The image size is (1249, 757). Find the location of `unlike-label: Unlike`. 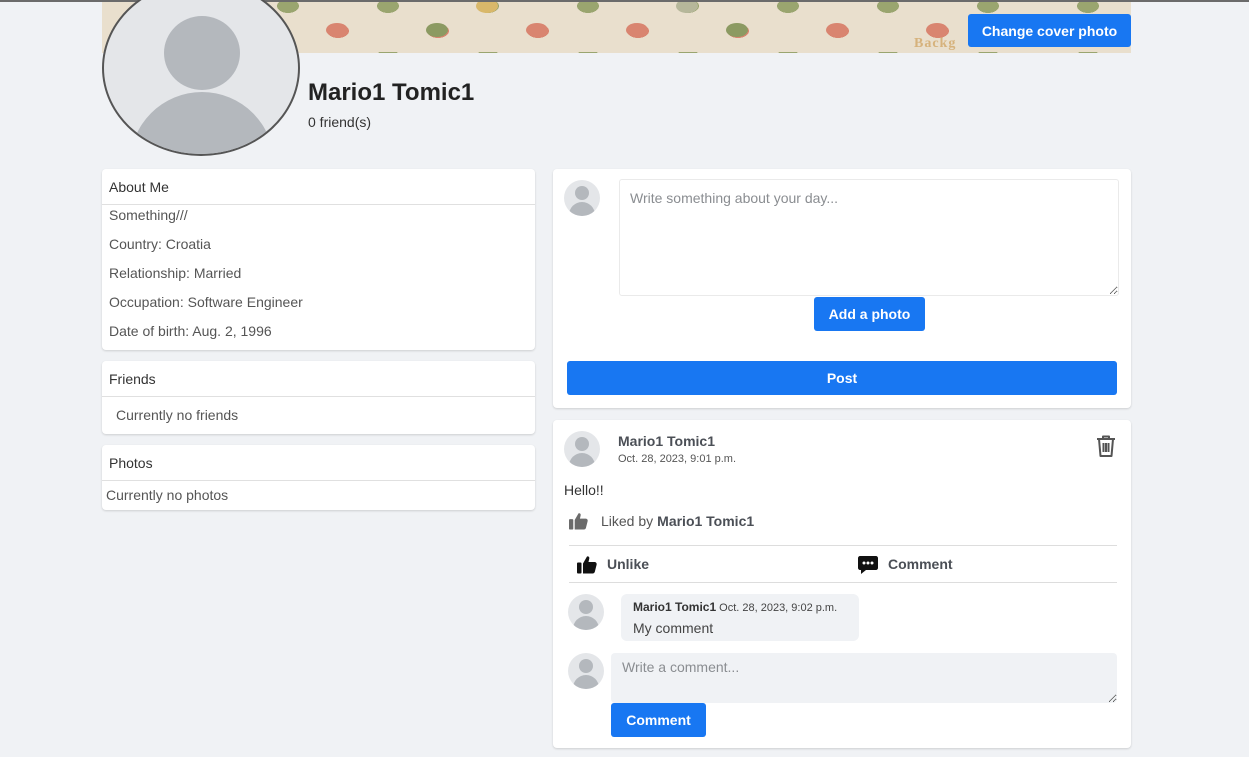

unlike-label: Unlike is located at coordinates (628, 564).